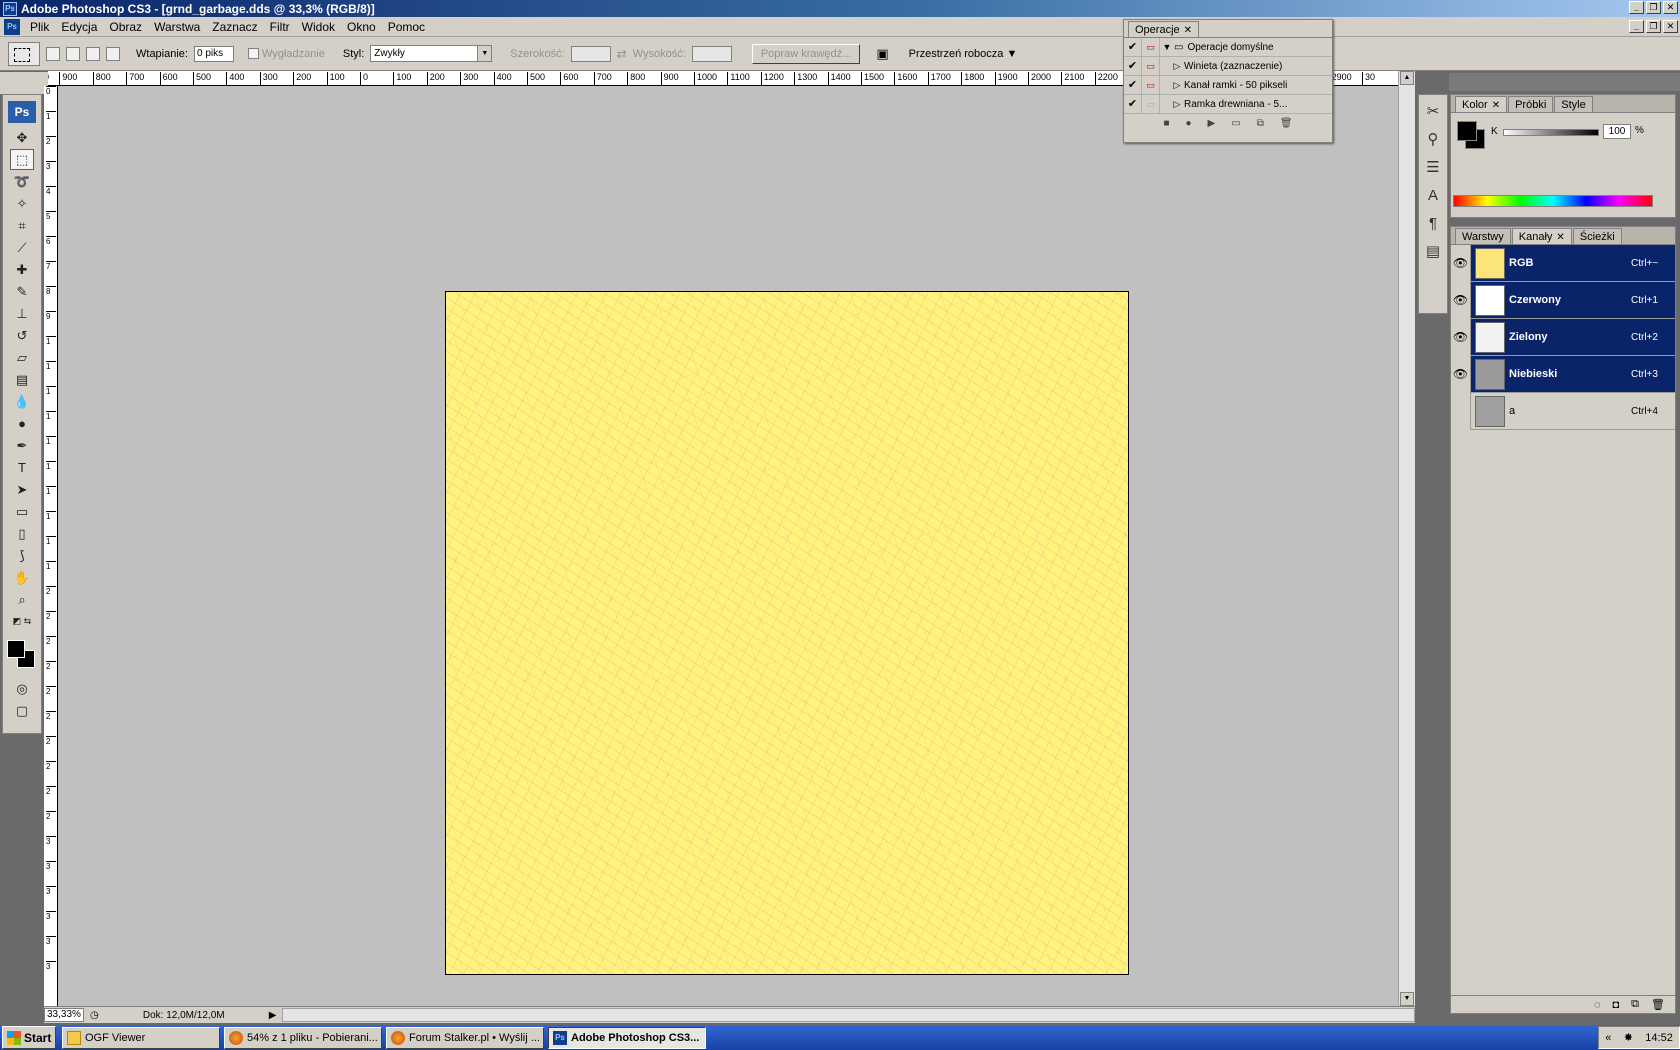 Image resolution: width=1680 pixels, height=1050 pixels. I want to click on status-menu-arrow-icon: ▶, so click(273, 1015).